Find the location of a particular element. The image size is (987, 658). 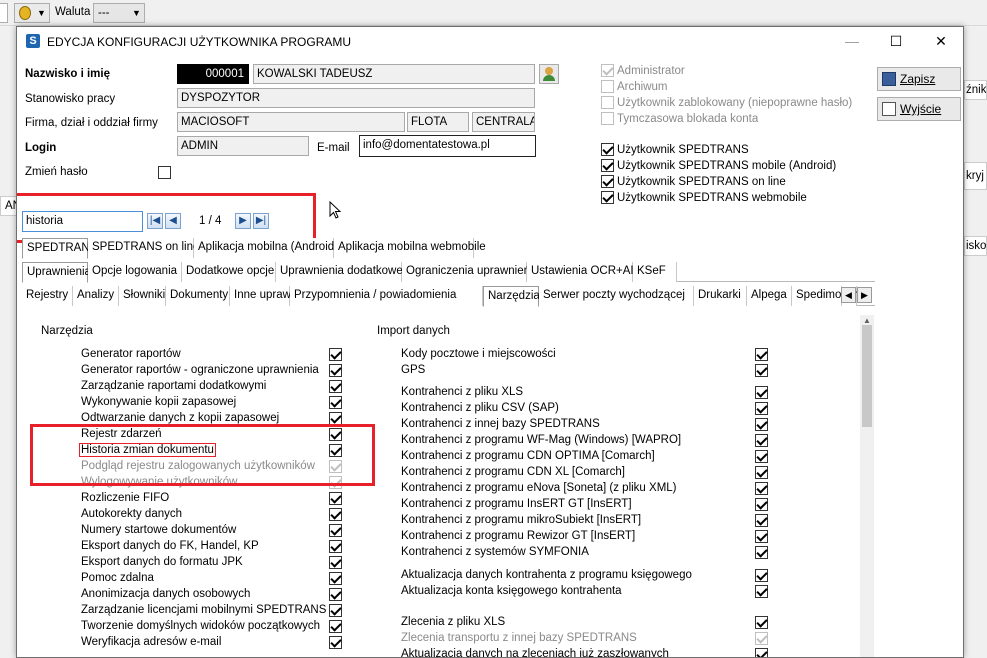

list-item: Pomoc zdalna is located at coordinates (195, 580).